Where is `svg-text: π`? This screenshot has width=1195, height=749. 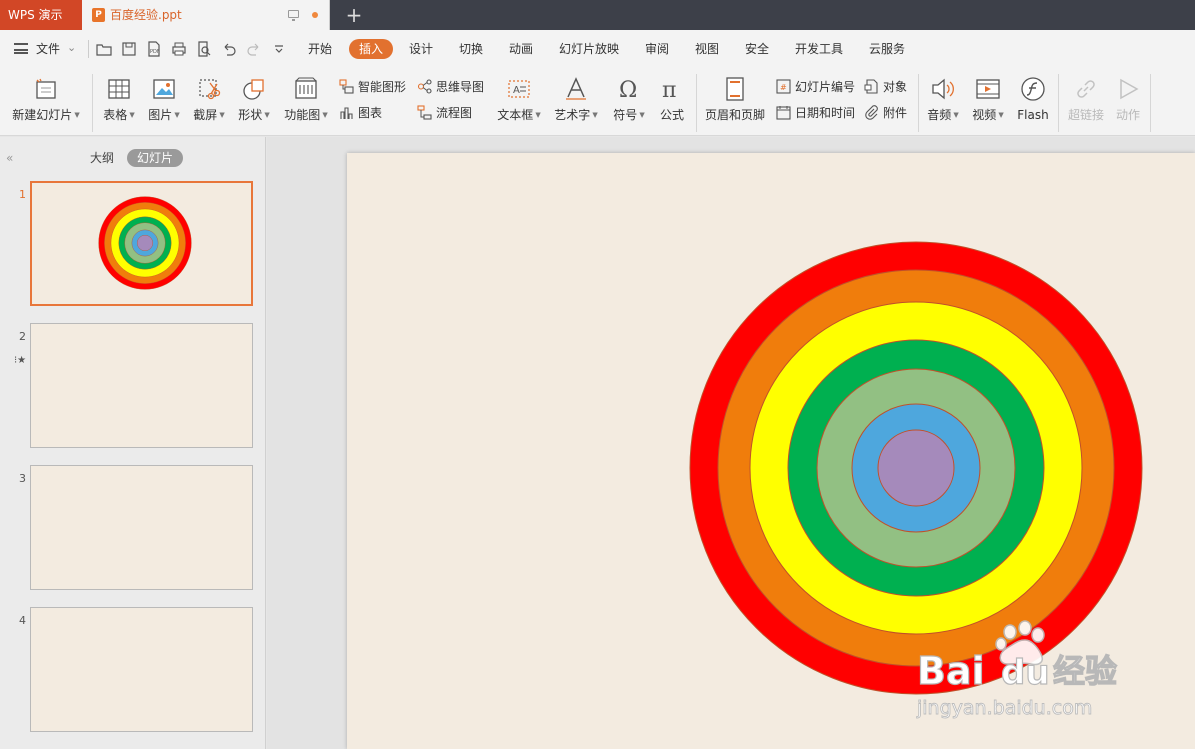
svg-text: π is located at coordinates (669, 90).